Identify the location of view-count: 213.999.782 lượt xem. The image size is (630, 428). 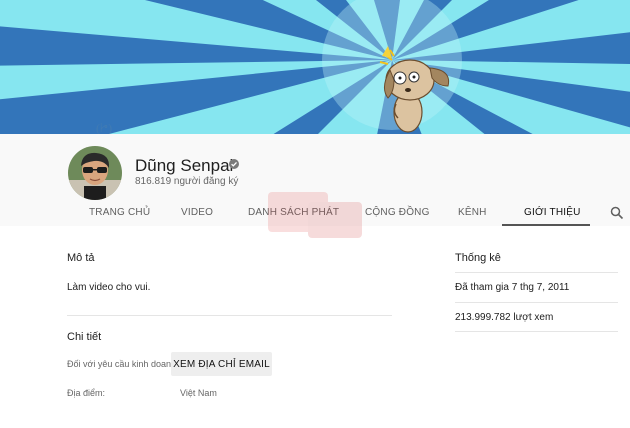
(504, 317).